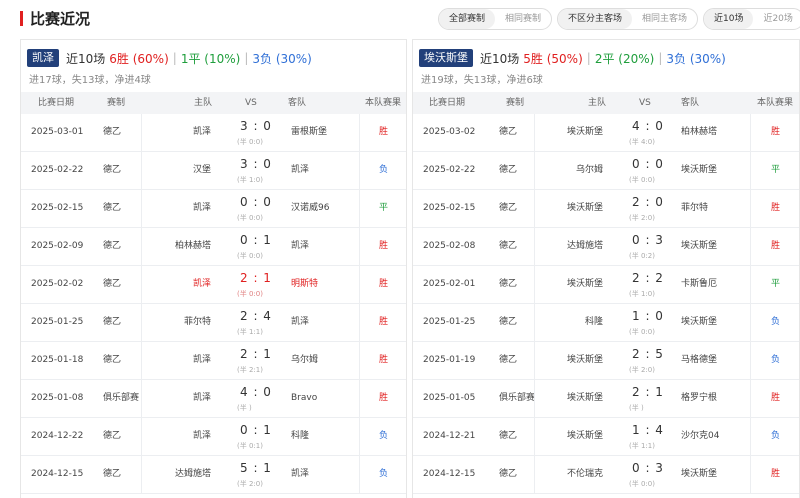 This screenshot has height=498, width=800. Describe the element at coordinates (606, 285) in the screenshot. I see `table-row: 2025-02-01 德乙 埃沃斯堡 2 : 2 (半 1:0) 卡斯鲁厄 平` at that location.